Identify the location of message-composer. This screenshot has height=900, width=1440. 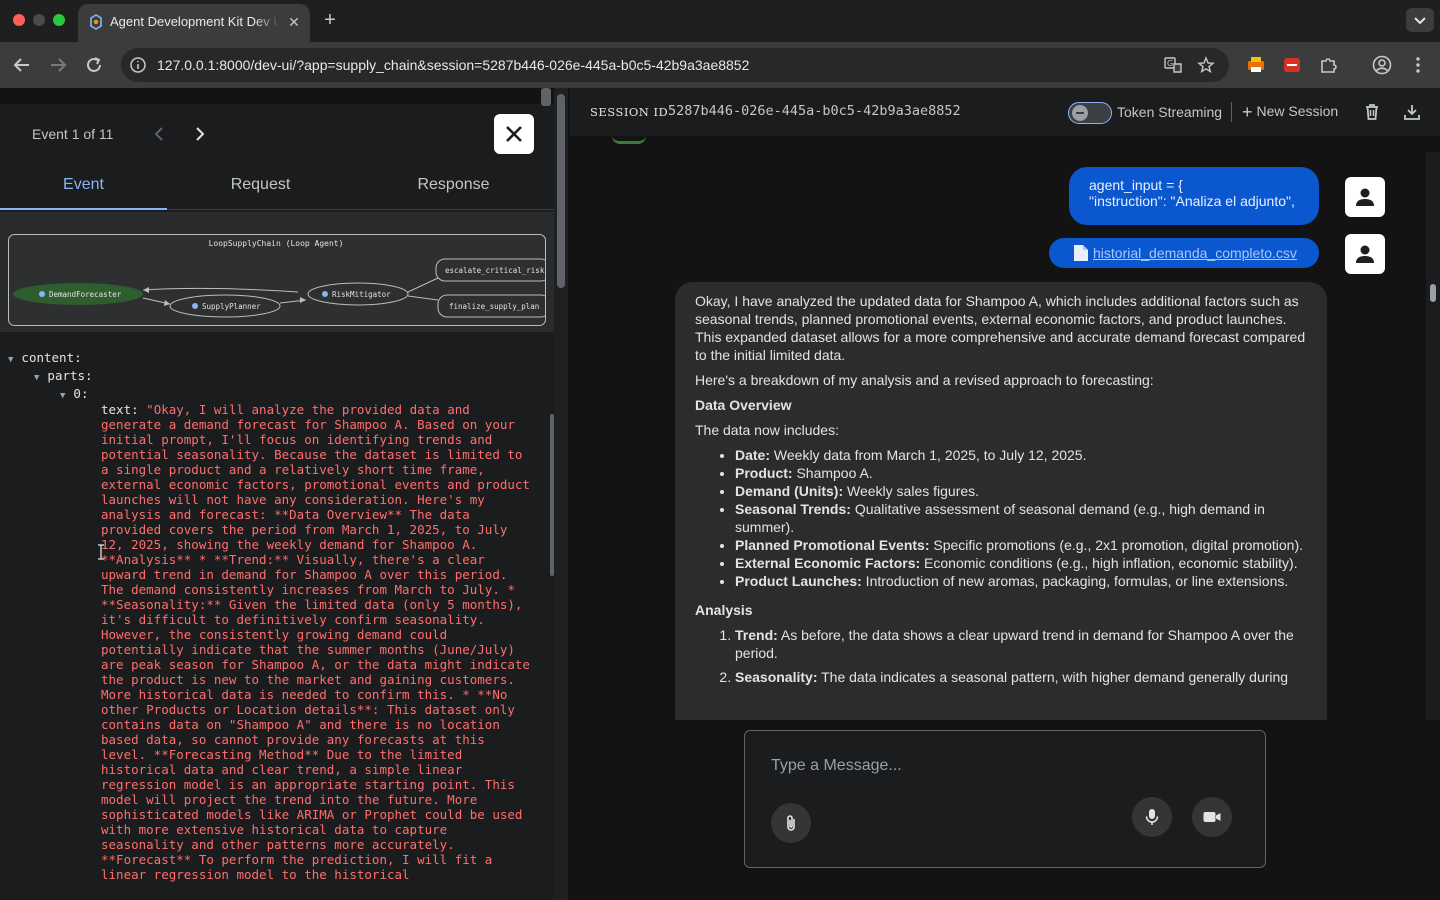
(1005, 799).